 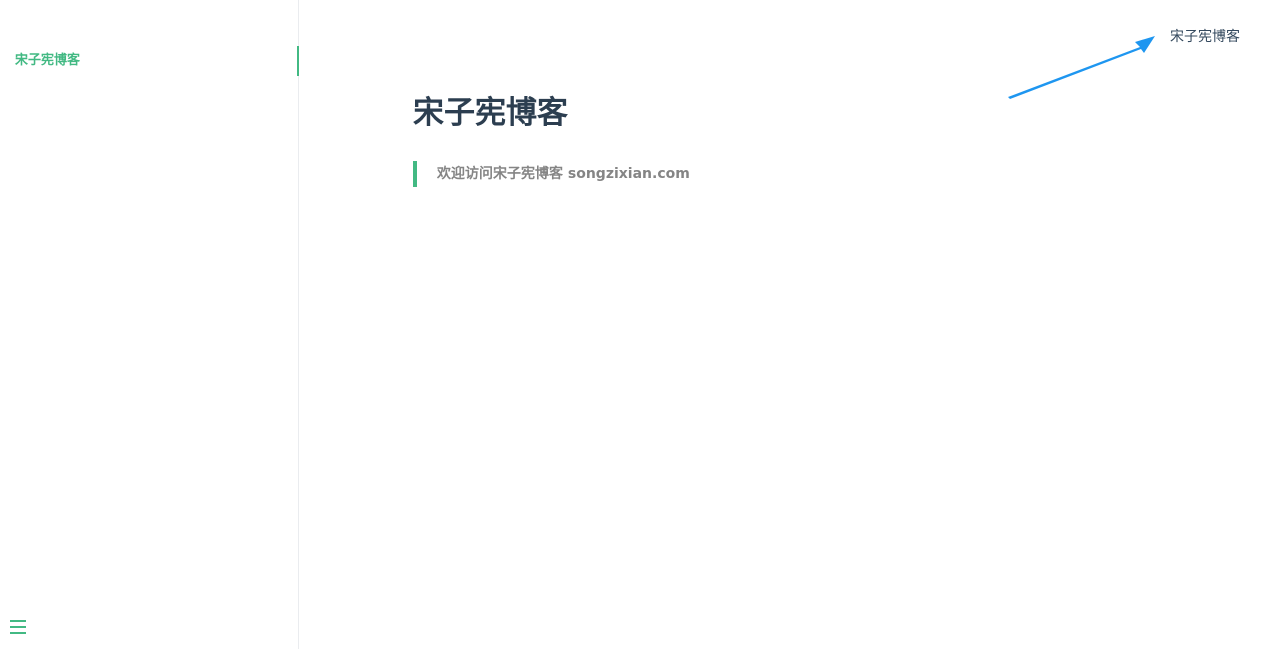 I want to click on top-nav-link: 宋子宪博客, so click(x=1205, y=37).